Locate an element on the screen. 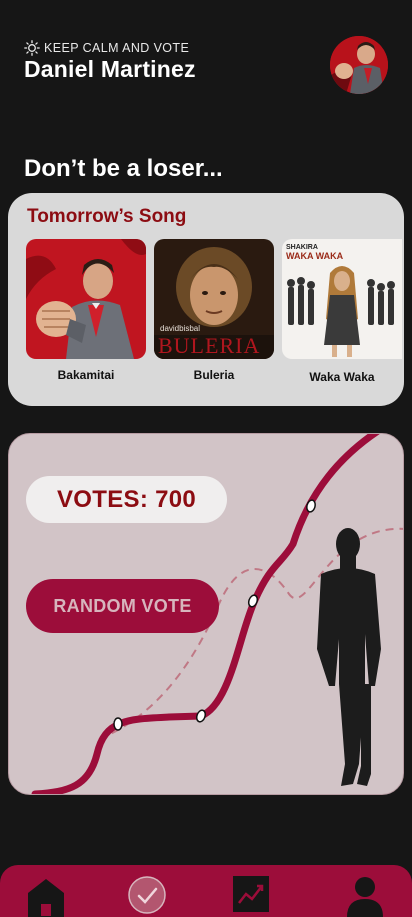 The height and width of the screenshot is (917, 412). username: Daniel Martinez is located at coordinates (110, 69).